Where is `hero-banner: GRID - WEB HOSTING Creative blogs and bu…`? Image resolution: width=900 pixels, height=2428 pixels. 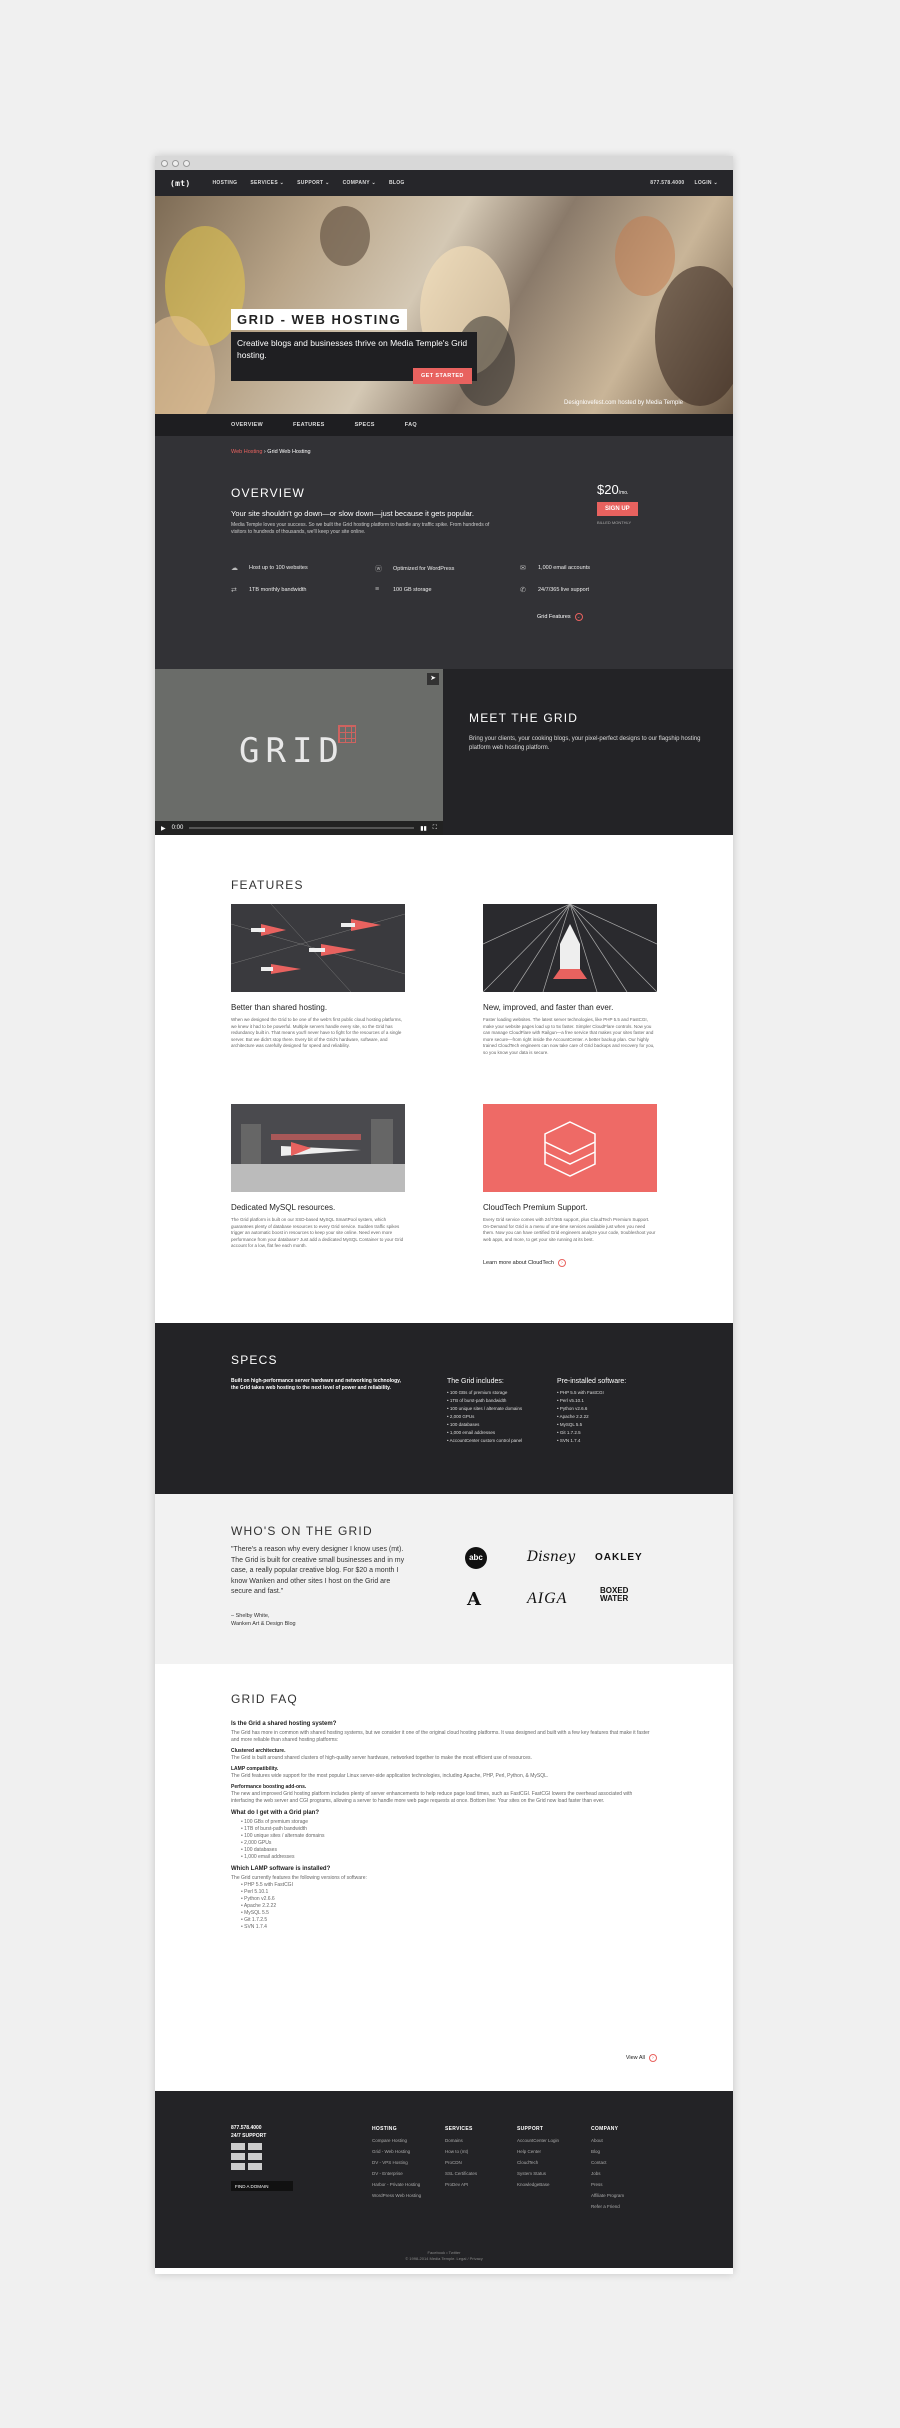
hero-banner: GRID - WEB HOSTING Creative blogs and bu… is located at coordinates (444, 305).